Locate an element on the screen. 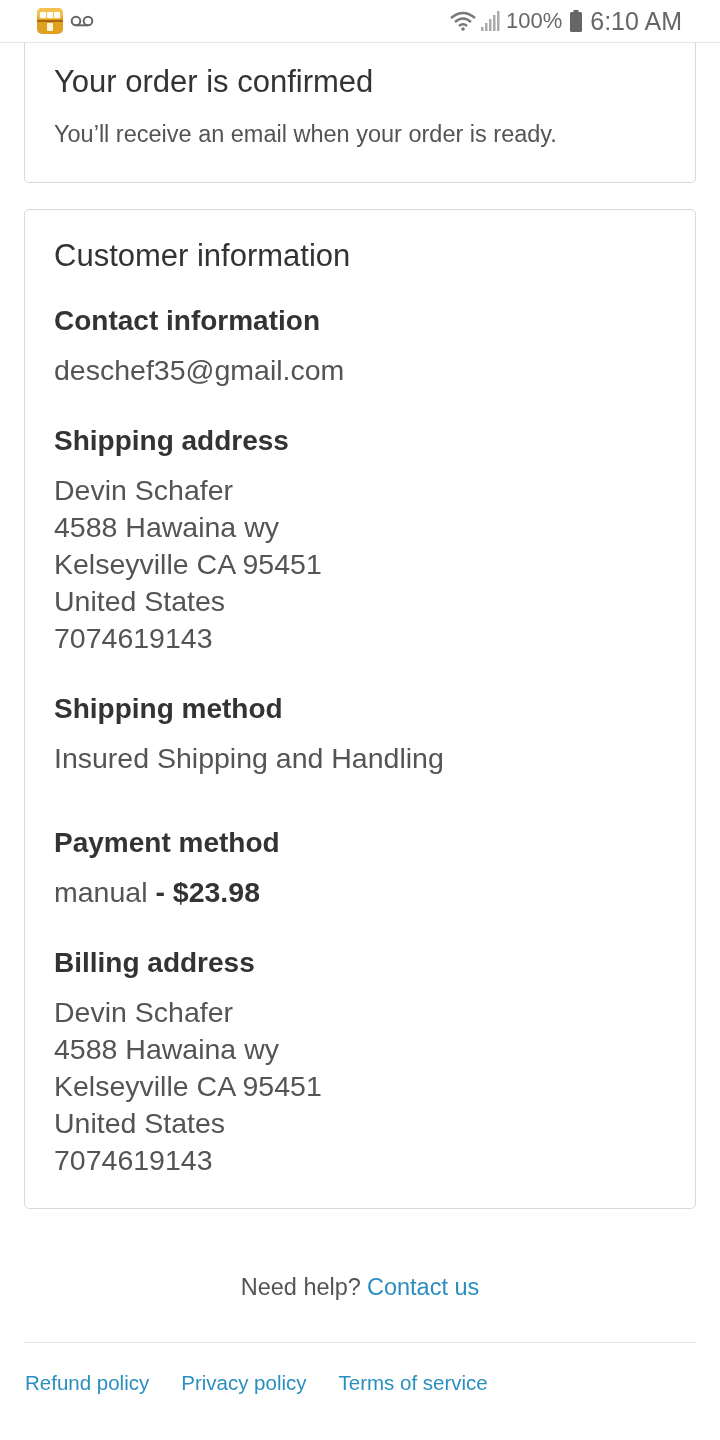  footer-link: Privacy policy is located at coordinates (244, 1383).